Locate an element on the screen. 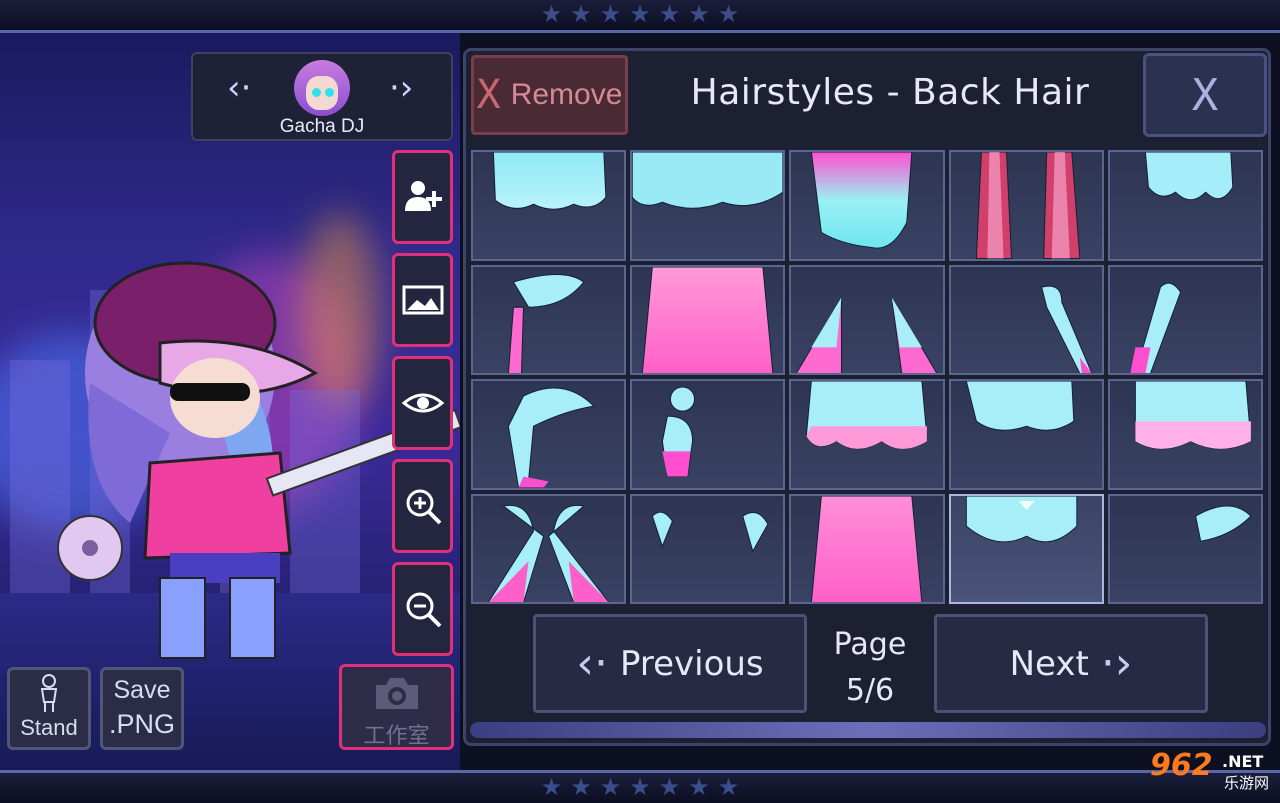  zoom-out-icon is located at coordinates (423, 610).